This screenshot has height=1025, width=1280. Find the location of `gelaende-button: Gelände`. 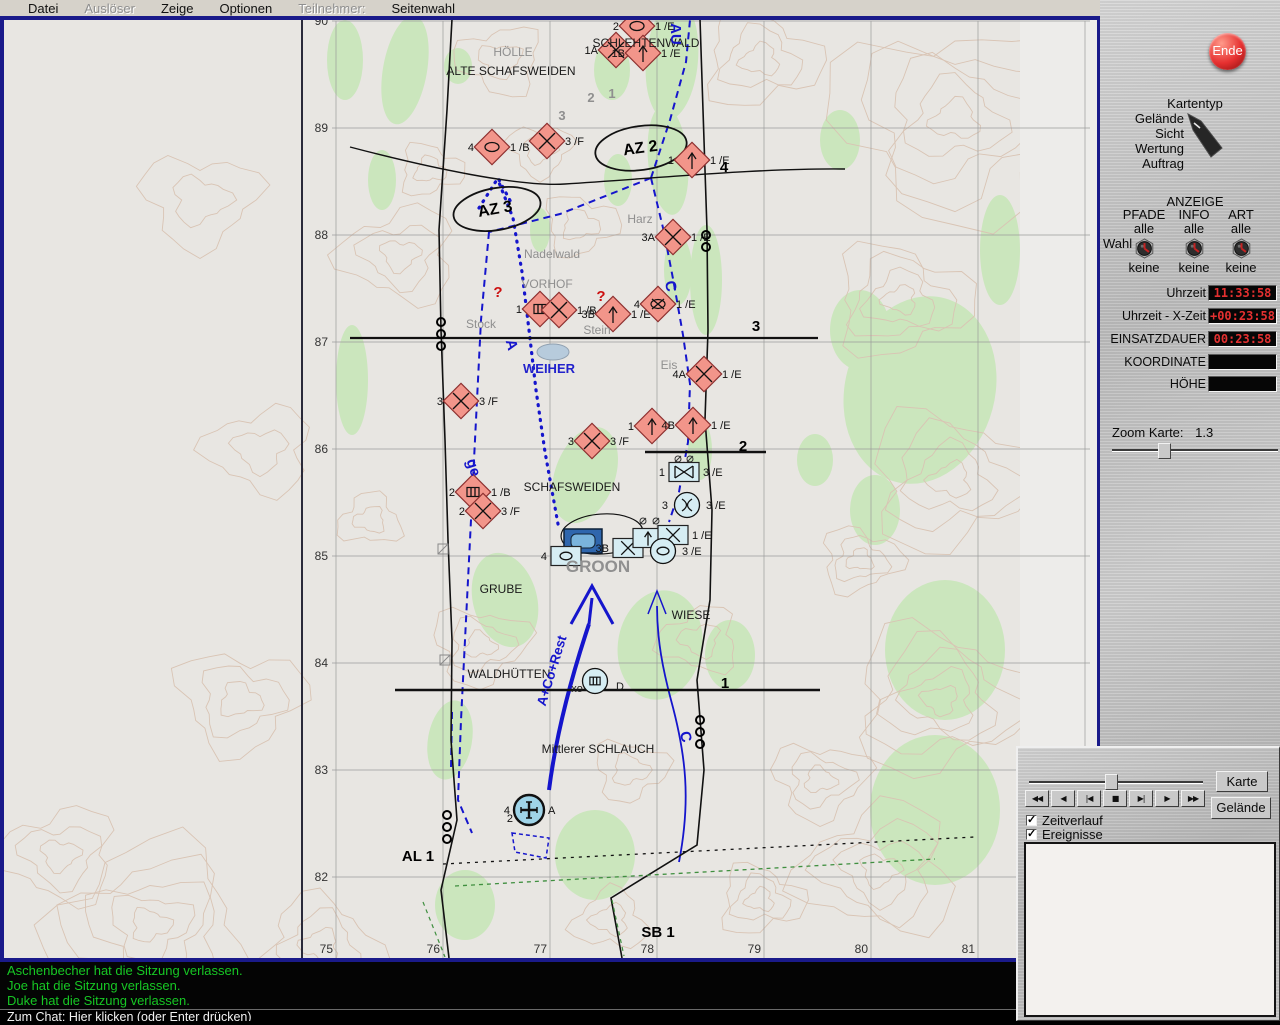

gelaende-button: Gelände is located at coordinates (1241, 808).